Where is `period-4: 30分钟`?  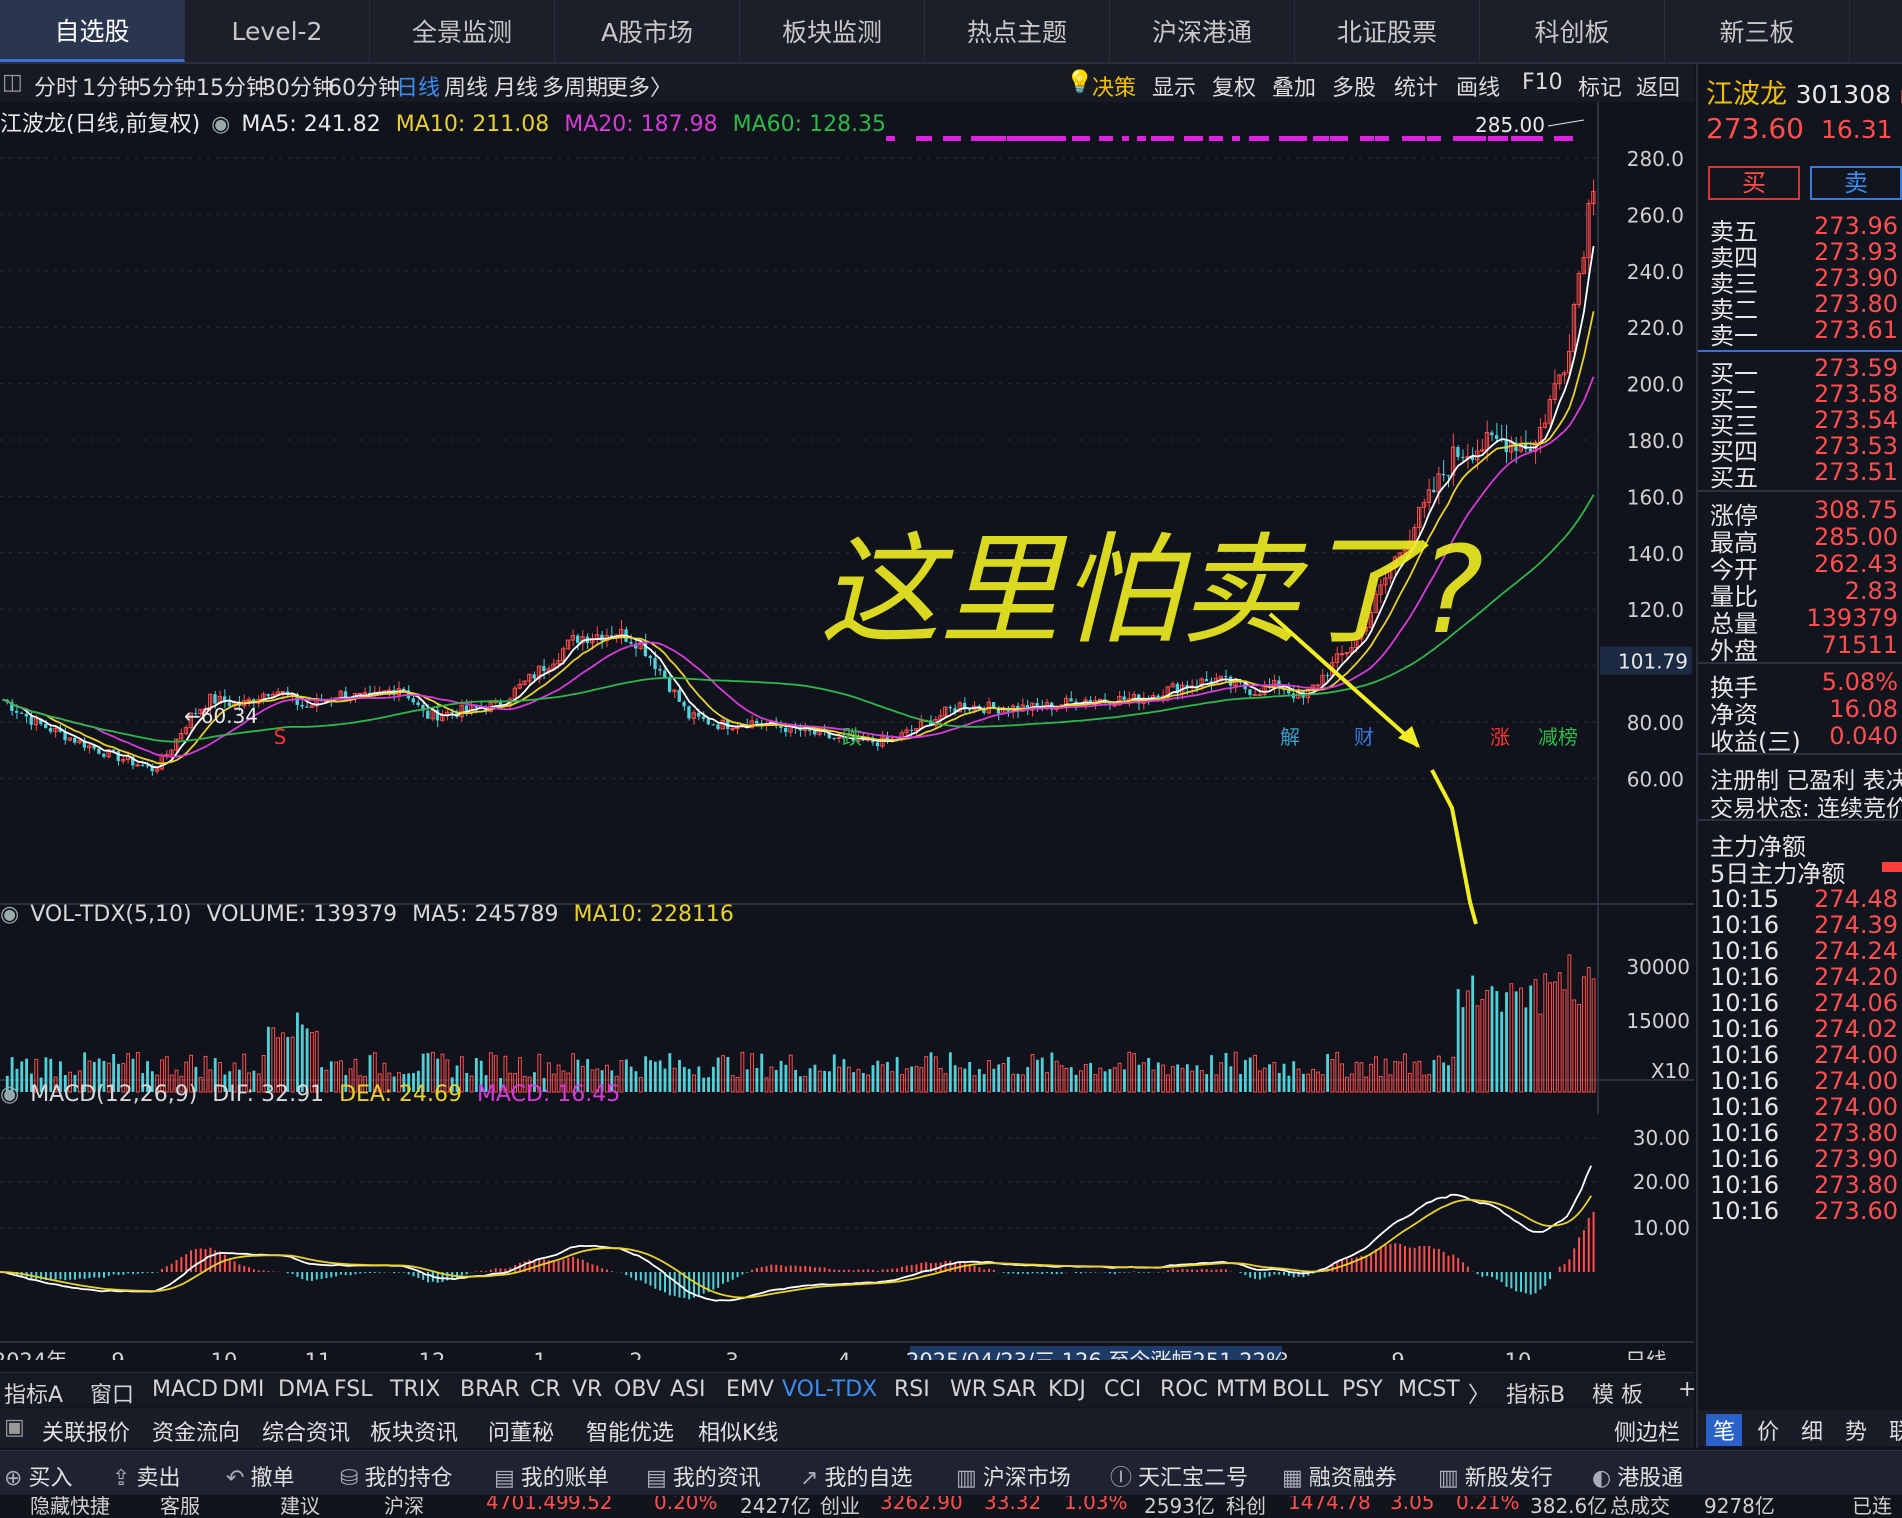
period-4: 30分钟 is located at coordinates (298, 86).